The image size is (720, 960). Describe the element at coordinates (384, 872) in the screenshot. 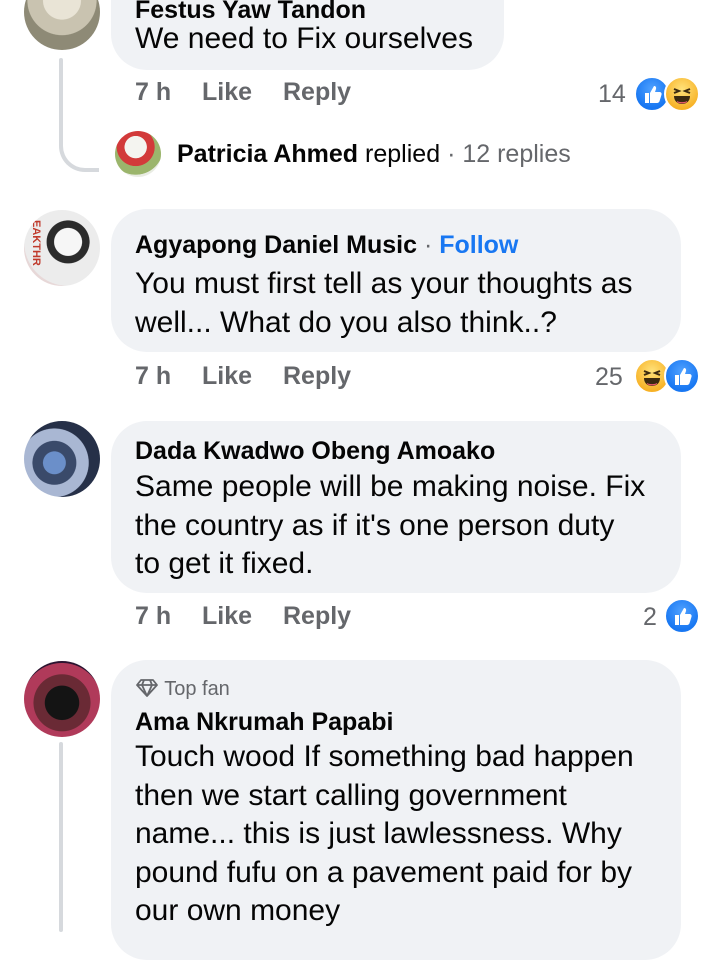

I see `comment-text-line: pound fufu on a pavement paid for by` at that location.